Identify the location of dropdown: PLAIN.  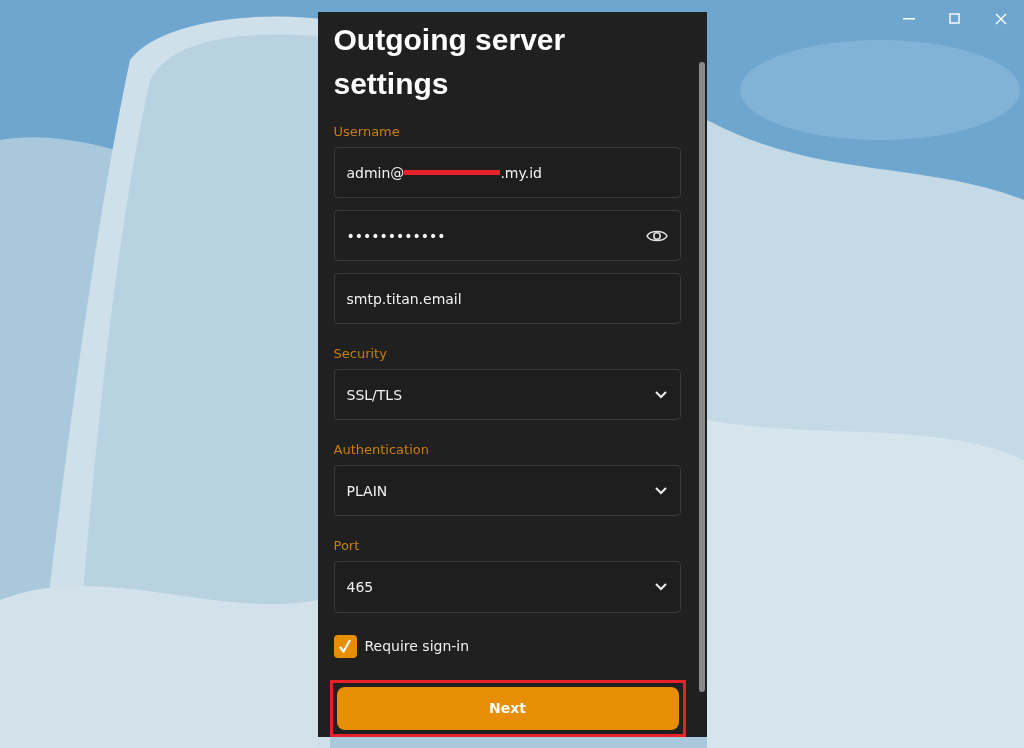
(507, 491).